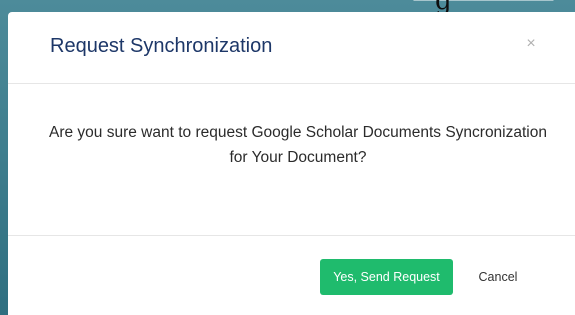 The image size is (575, 315). Describe the element at coordinates (498, 277) in the screenshot. I see `cancel-button: Cancel` at that location.